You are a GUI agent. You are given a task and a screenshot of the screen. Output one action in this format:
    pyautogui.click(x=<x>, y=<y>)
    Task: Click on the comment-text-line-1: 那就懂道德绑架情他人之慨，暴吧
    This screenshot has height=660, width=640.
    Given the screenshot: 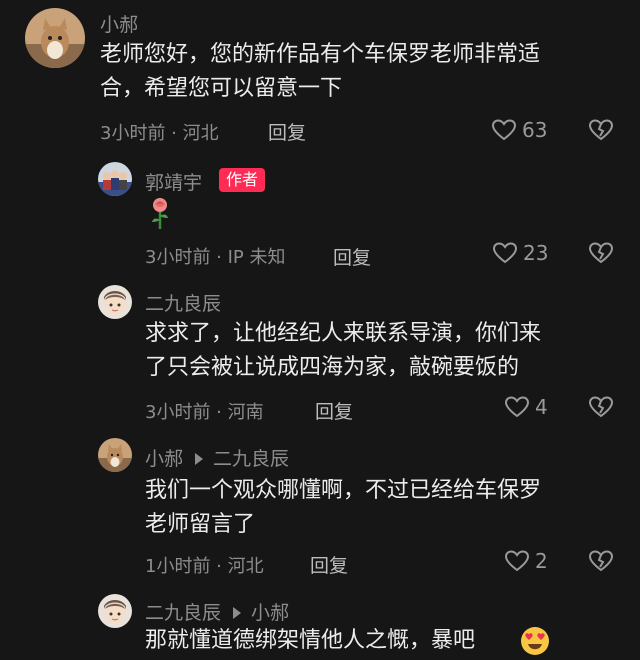 What is the action you would take?
    pyautogui.click(x=310, y=640)
    